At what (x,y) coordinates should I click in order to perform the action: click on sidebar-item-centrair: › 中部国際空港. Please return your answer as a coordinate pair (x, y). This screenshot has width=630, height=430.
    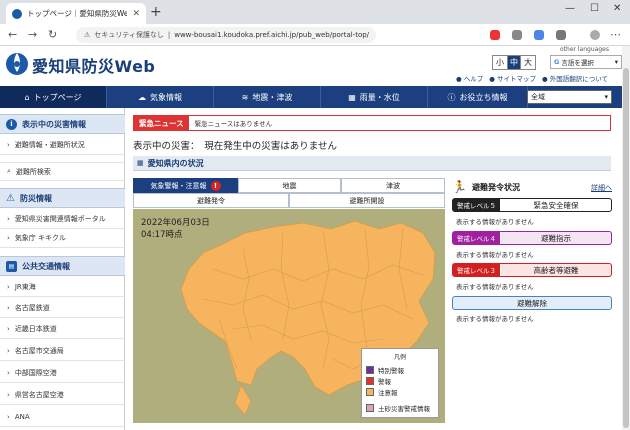
    Looking at the image, I should click on (62, 373).